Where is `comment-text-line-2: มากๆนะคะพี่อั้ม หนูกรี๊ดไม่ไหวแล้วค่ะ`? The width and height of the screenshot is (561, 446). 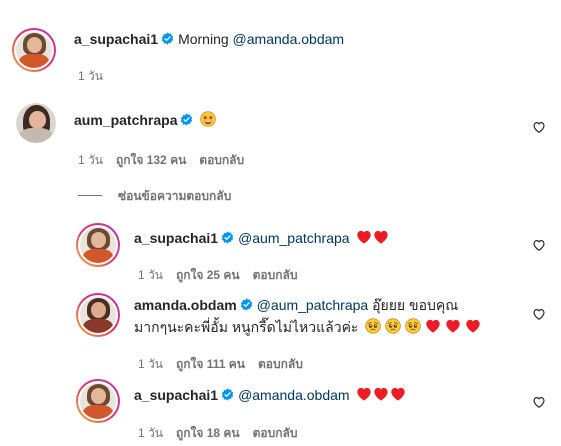
comment-text-line-2: มากๆนะคะพี่อั้ม หนูกรี๊ดไม่ไหวแล้วค่ะ is located at coordinates (246, 327).